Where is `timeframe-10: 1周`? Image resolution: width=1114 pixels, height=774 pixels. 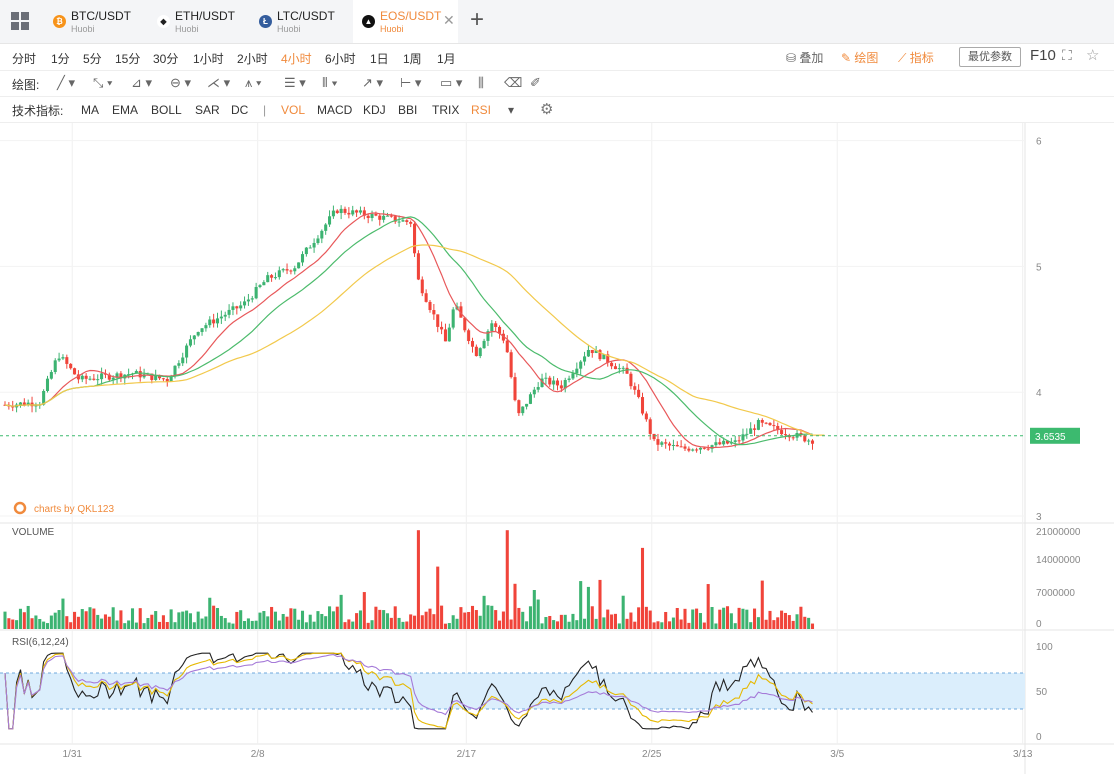 timeframe-10: 1周 is located at coordinates (412, 58).